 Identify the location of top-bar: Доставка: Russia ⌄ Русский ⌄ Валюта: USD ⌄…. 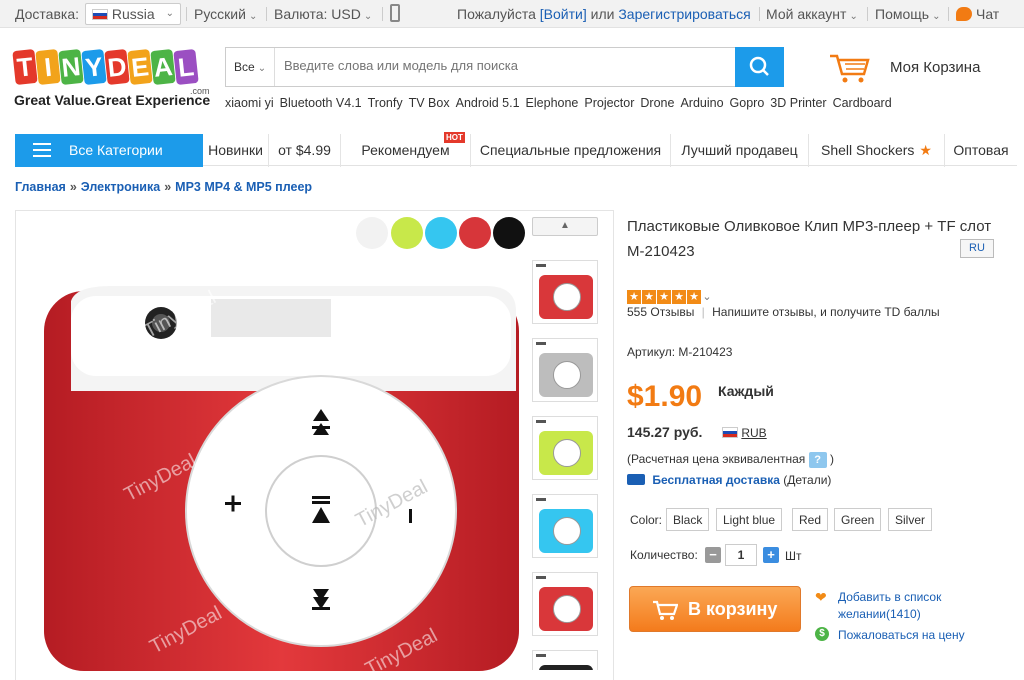
(512, 14).